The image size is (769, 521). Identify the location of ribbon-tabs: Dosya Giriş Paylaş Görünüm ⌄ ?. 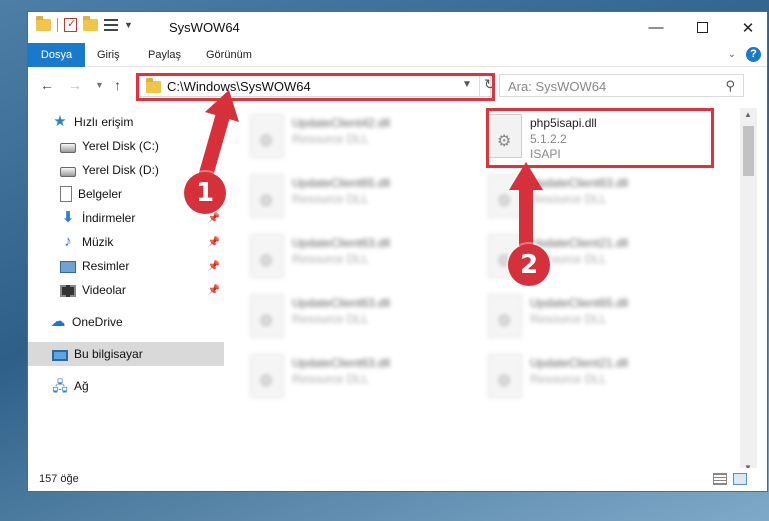
(397, 55).